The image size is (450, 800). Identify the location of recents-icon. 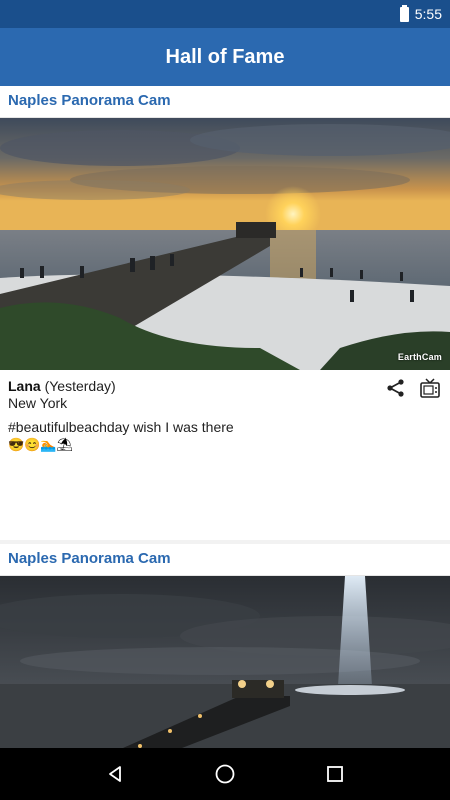
(335, 774).